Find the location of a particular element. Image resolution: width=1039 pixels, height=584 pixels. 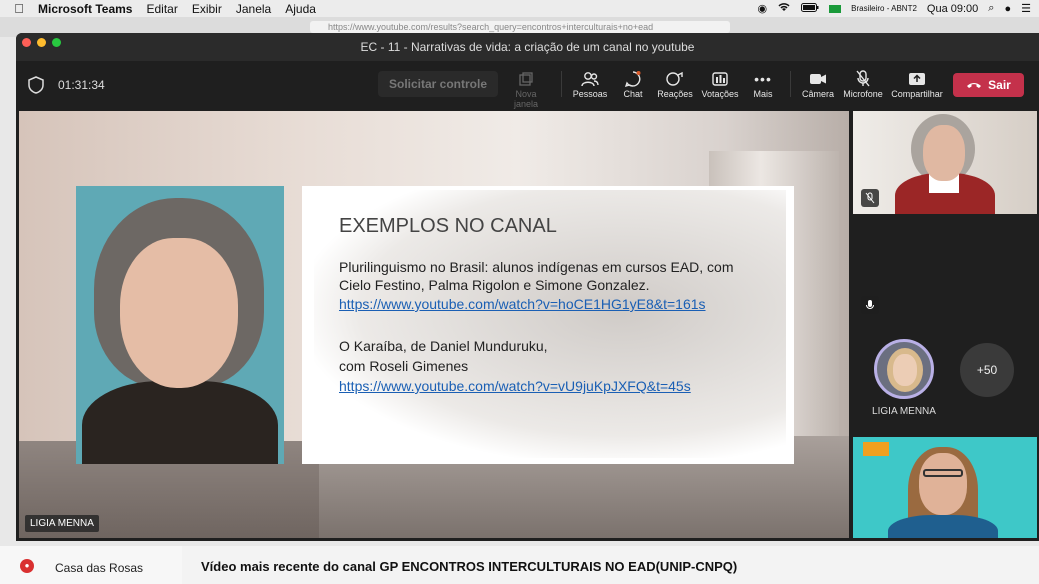

youtube-sidebar: ● Casa das Rosas is located at coordinates (91, 565).